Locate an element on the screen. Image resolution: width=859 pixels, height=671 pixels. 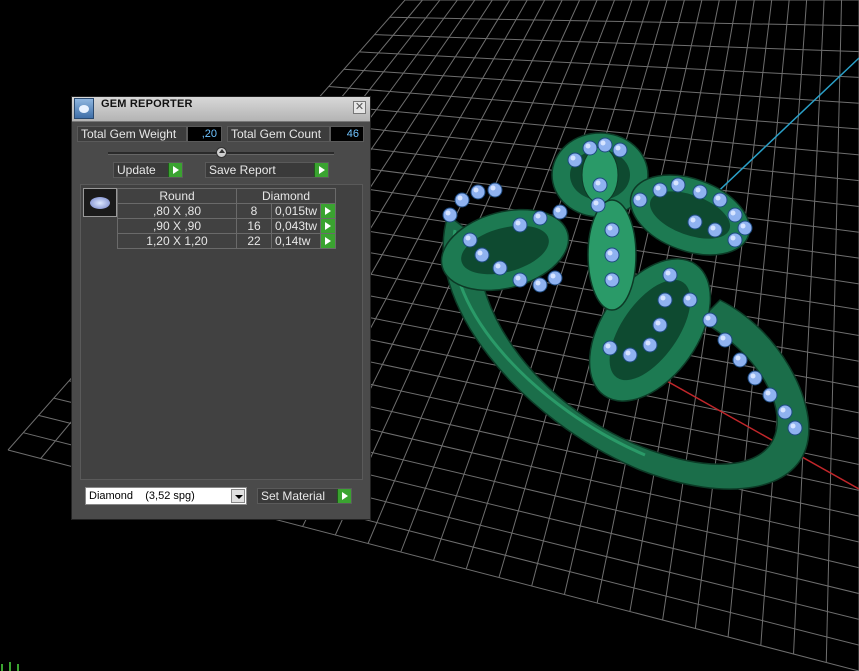
gem-size: ,80 X ,80 is located at coordinates (177, 211).